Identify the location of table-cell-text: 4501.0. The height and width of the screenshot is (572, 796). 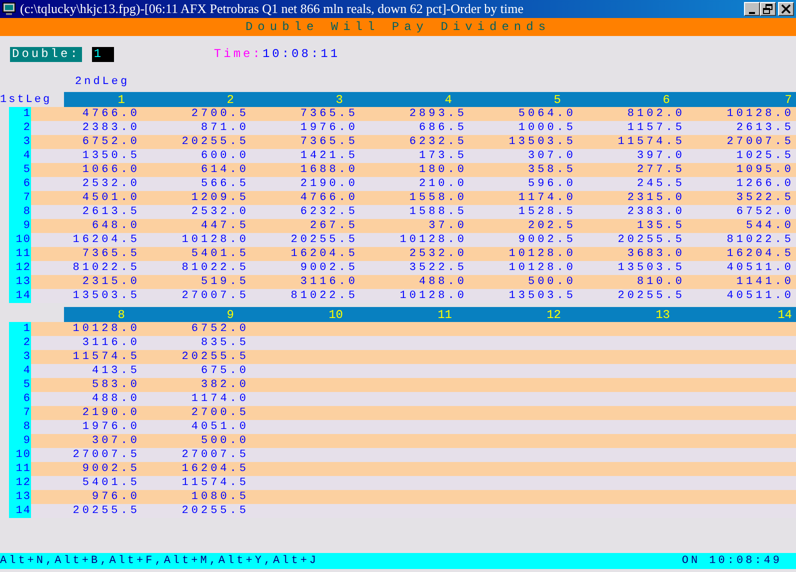
(110, 198).